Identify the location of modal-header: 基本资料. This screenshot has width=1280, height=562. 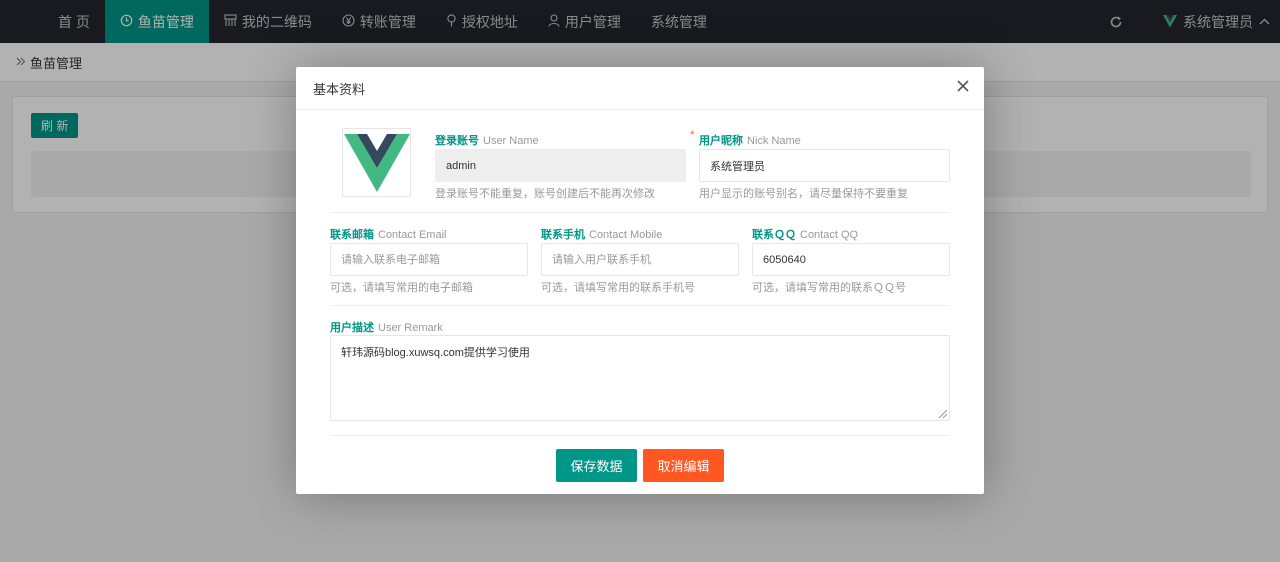
(640, 88).